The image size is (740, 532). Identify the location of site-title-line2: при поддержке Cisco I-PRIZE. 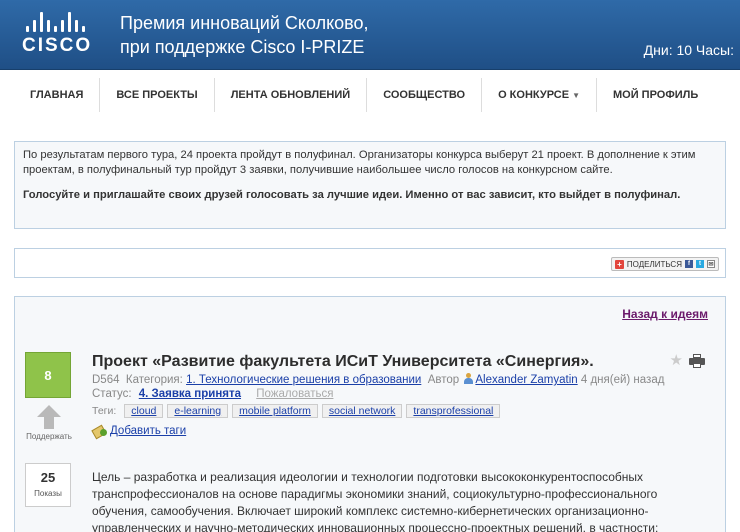
(242, 47).